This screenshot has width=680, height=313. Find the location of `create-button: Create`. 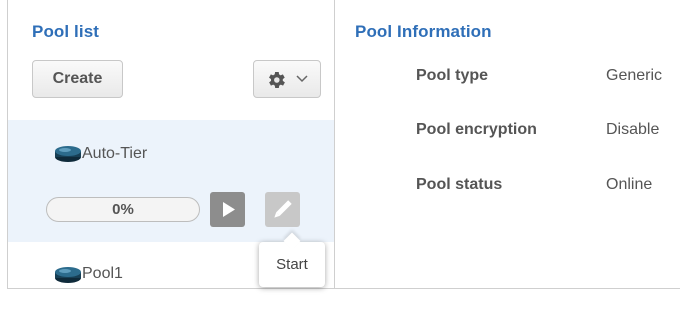

create-button: Create is located at coordinates (77, 79).